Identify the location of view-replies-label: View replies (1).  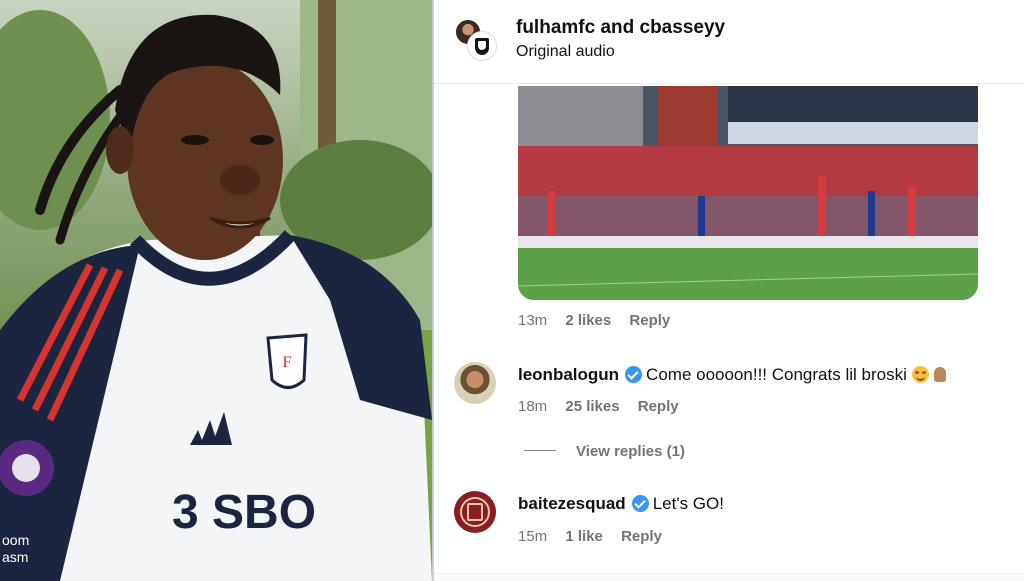
(630, 451).